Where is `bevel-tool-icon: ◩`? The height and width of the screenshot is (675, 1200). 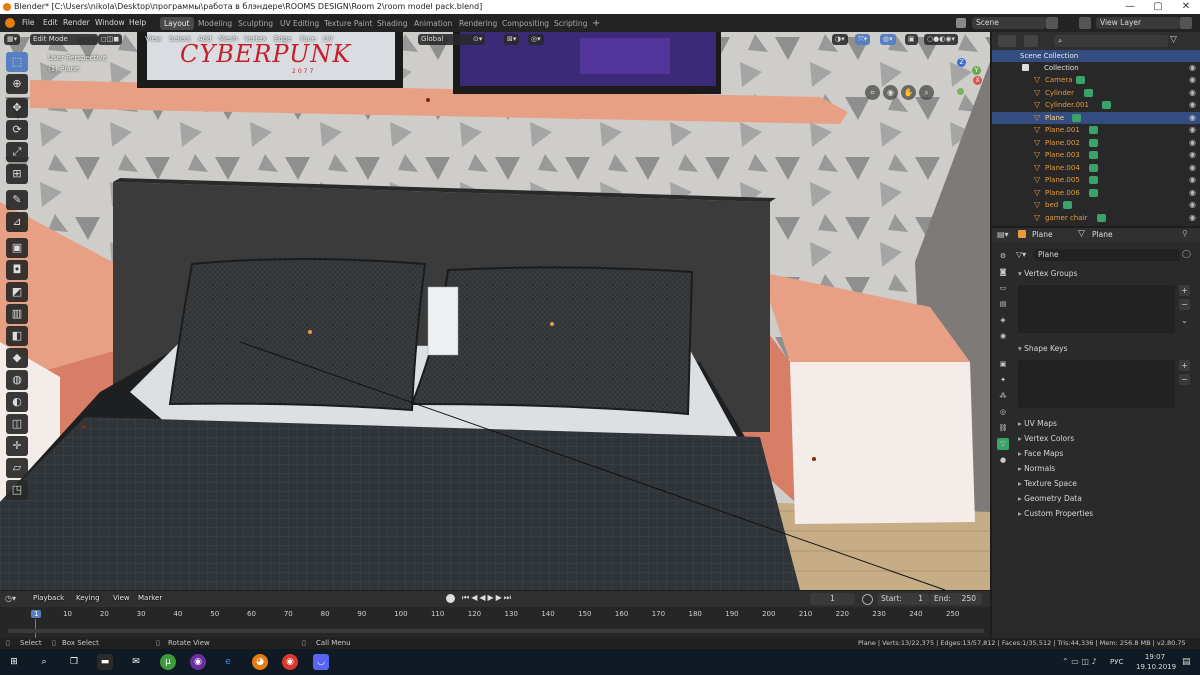 bevel-tool-icon: ◩ is located at coordinates (17, 292).